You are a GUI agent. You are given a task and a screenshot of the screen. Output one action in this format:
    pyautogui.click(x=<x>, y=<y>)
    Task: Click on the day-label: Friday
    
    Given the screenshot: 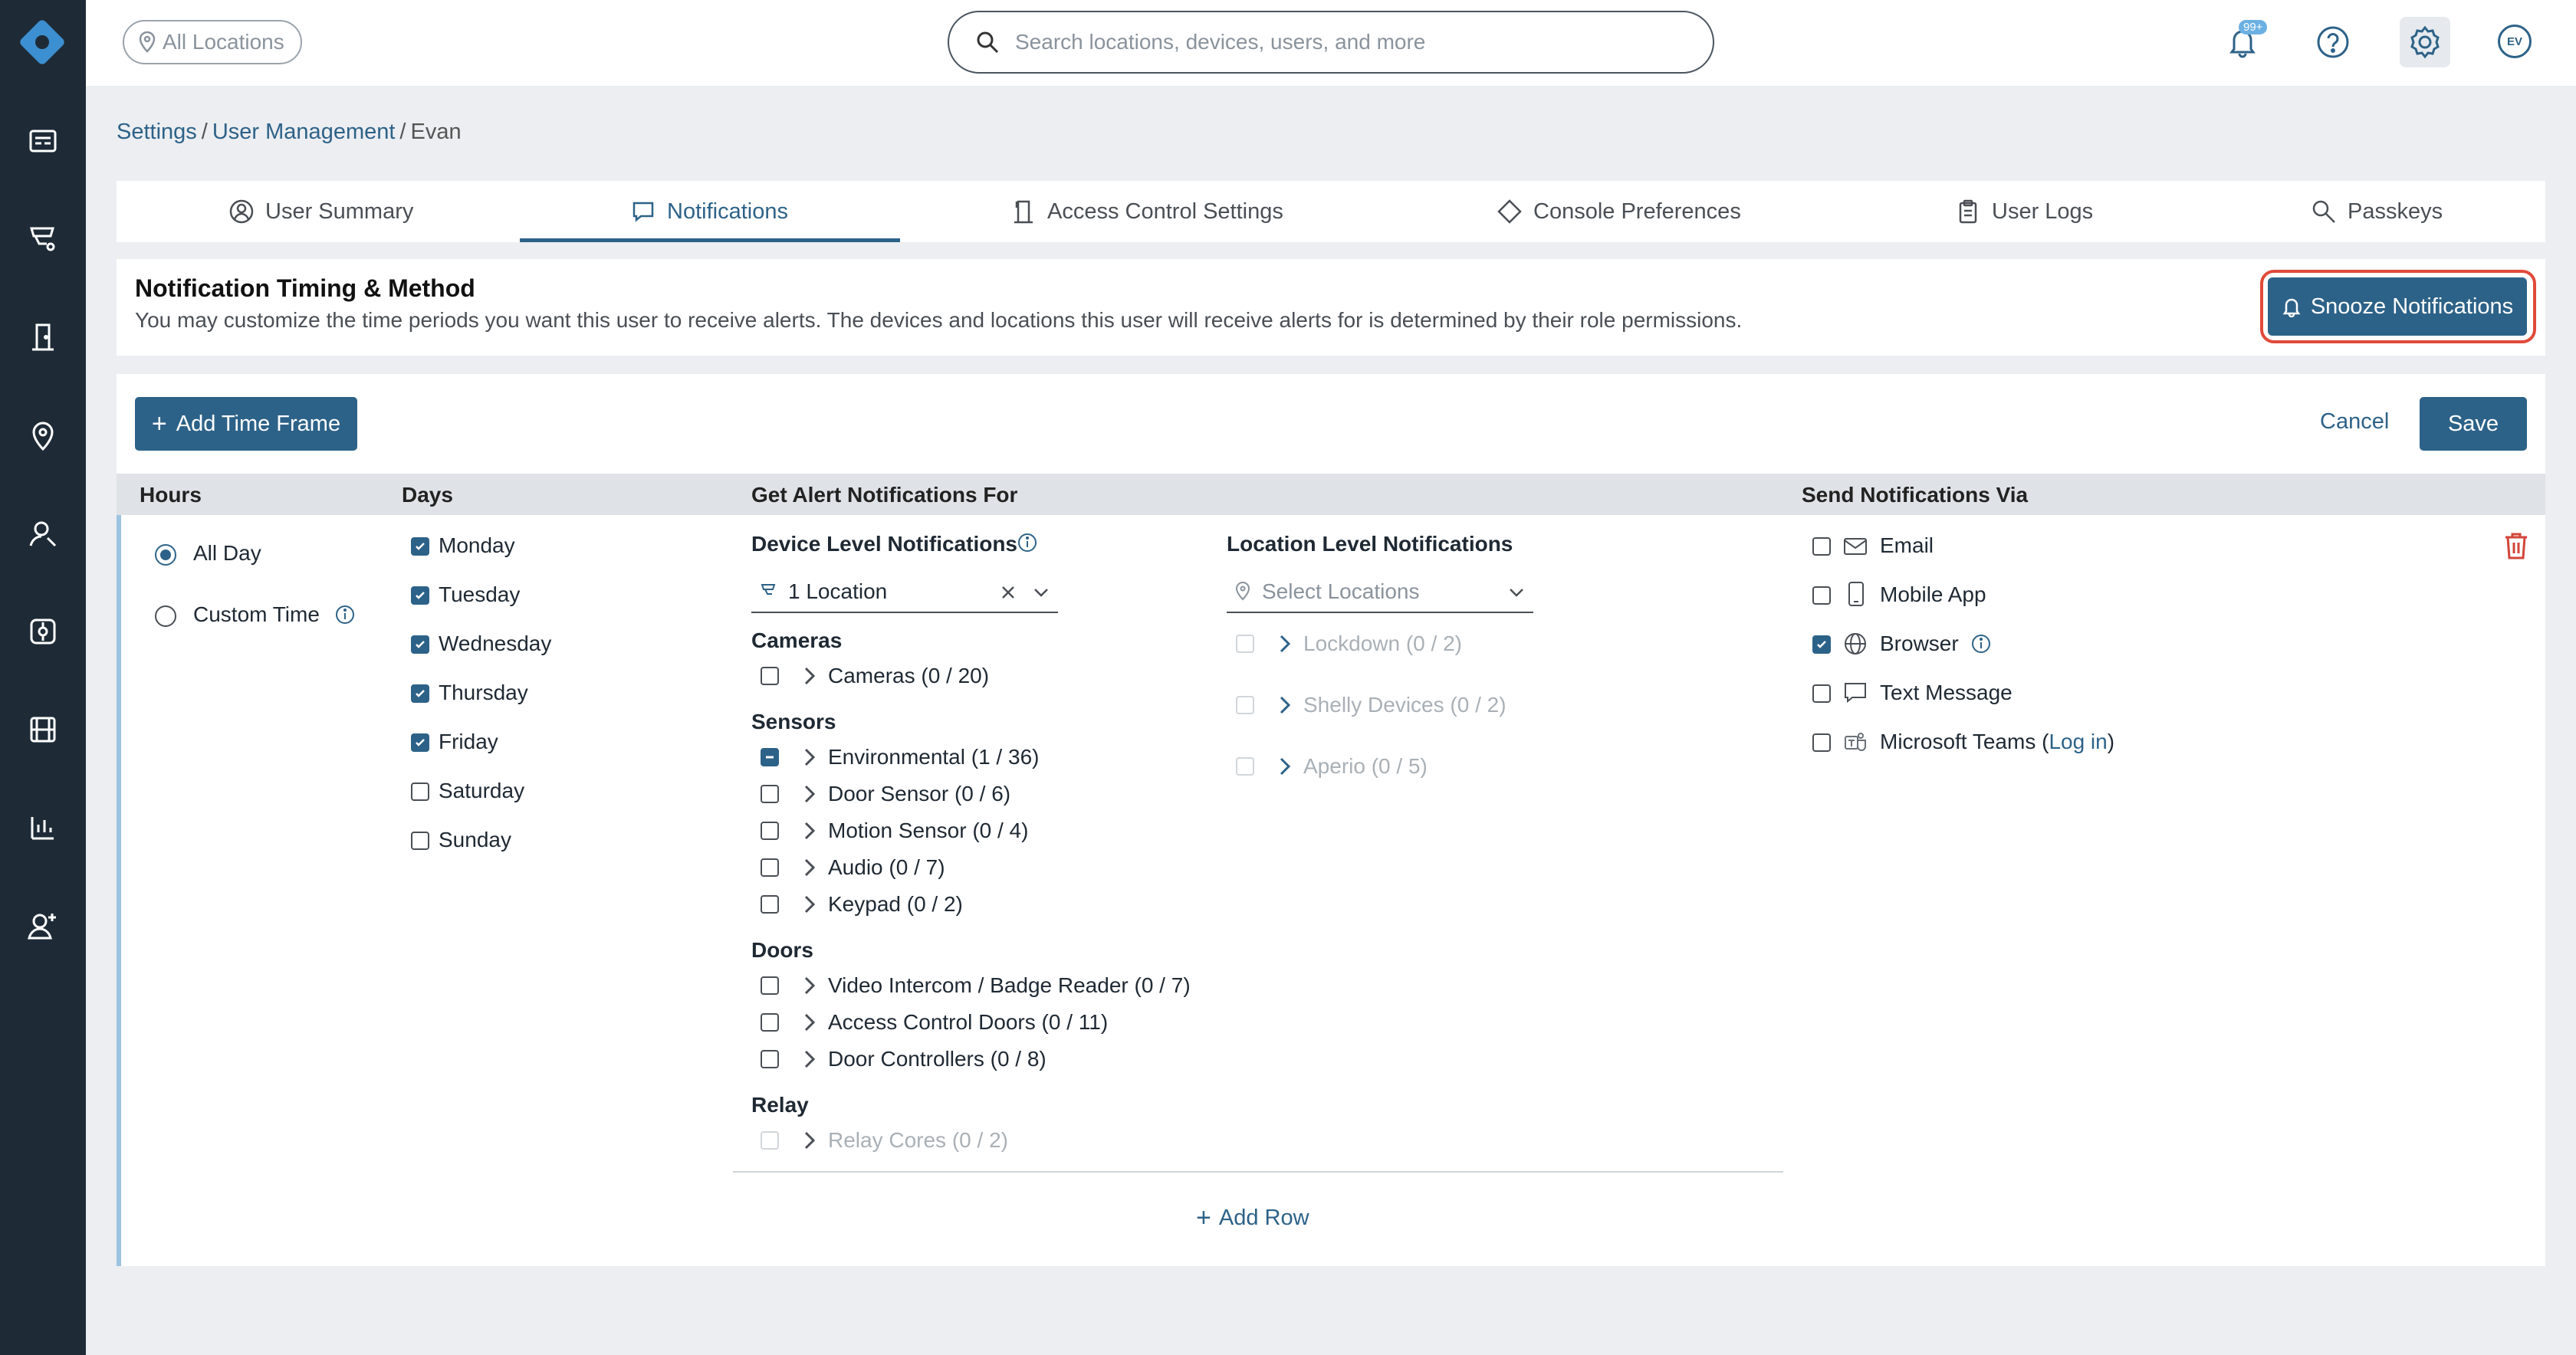 What is the action you would take?
    pyautogui.click(x=468, y=742)
    